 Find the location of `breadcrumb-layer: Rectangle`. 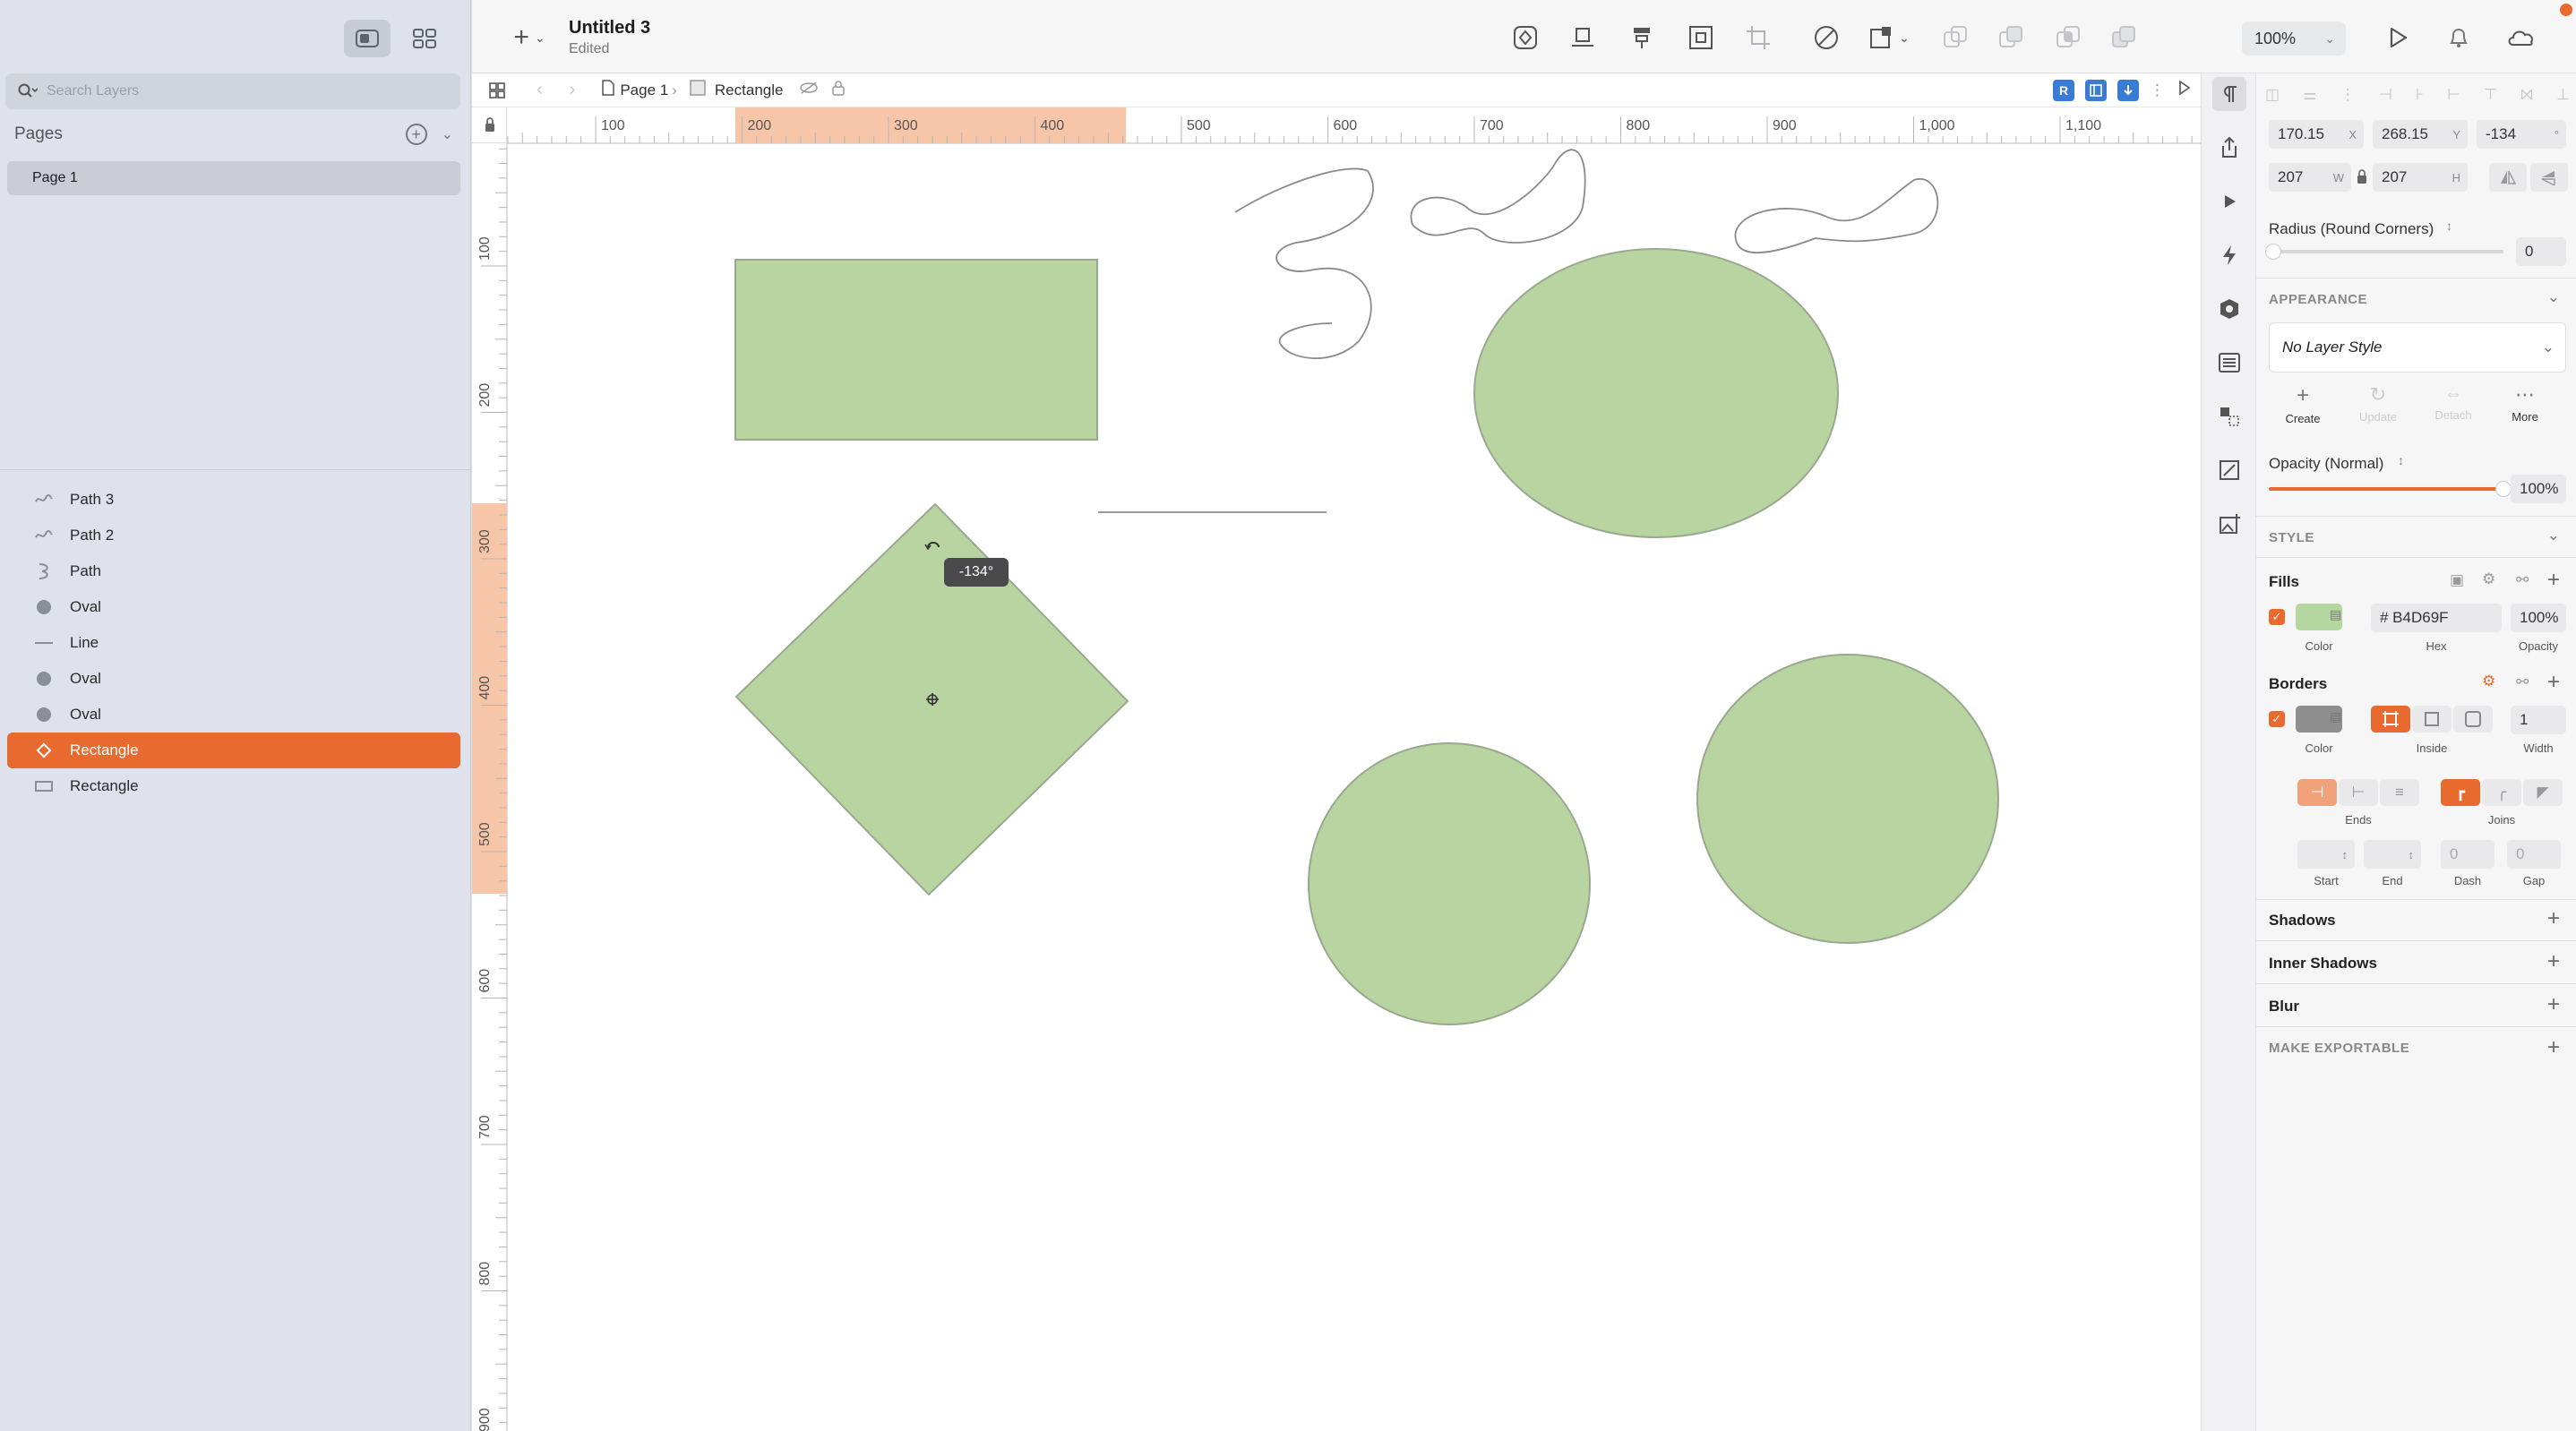

breadcrumb-layer: Rectangle is located at coordinates (749, 90).